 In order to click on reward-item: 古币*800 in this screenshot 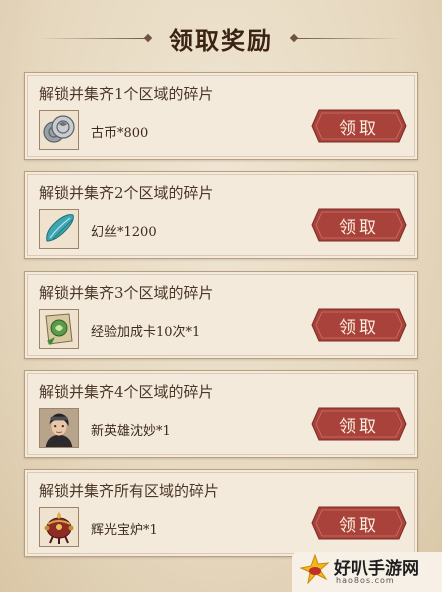, I will do `click(120, 133)`.